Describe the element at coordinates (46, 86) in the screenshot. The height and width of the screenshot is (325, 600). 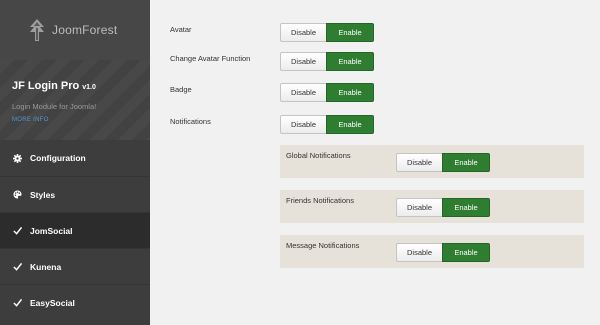
I see `product-title-text: JF Login Pro` at that location.